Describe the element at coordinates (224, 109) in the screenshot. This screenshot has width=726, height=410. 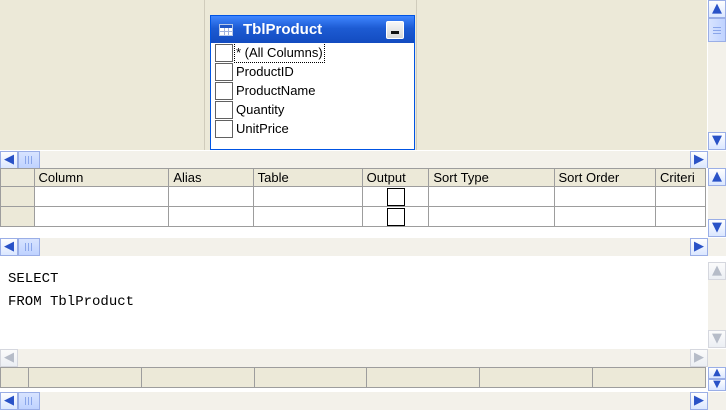
I see `quantity-checkbox` at that location.